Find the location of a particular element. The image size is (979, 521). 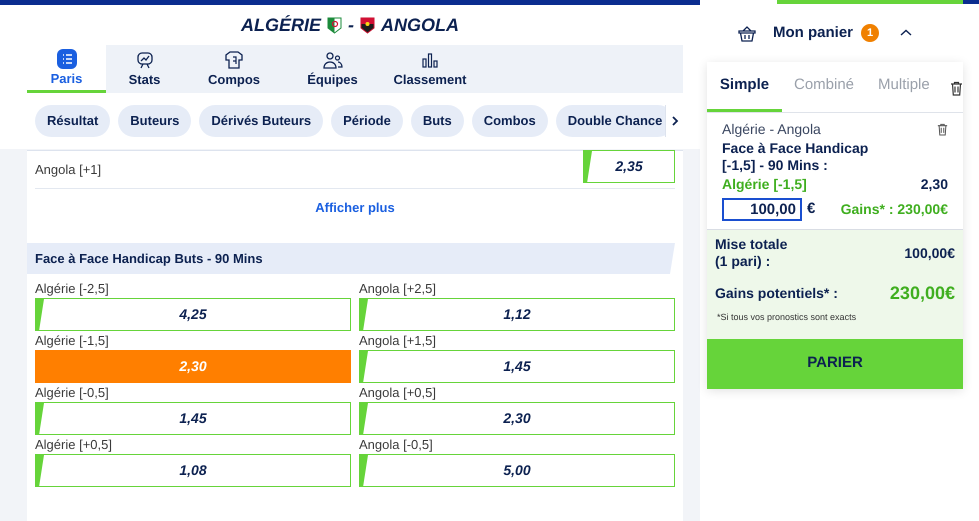

filter-chip: Résultat is located at coordinates (72, 121).